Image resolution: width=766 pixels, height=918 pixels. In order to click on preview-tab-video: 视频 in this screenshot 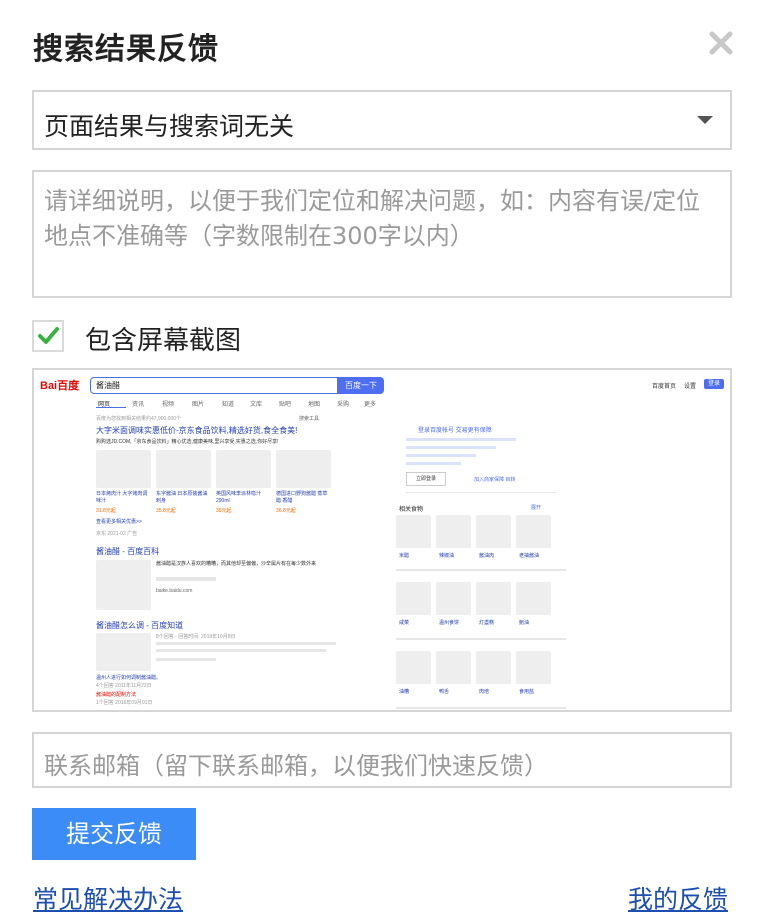, I will do `click(168, 405)`.